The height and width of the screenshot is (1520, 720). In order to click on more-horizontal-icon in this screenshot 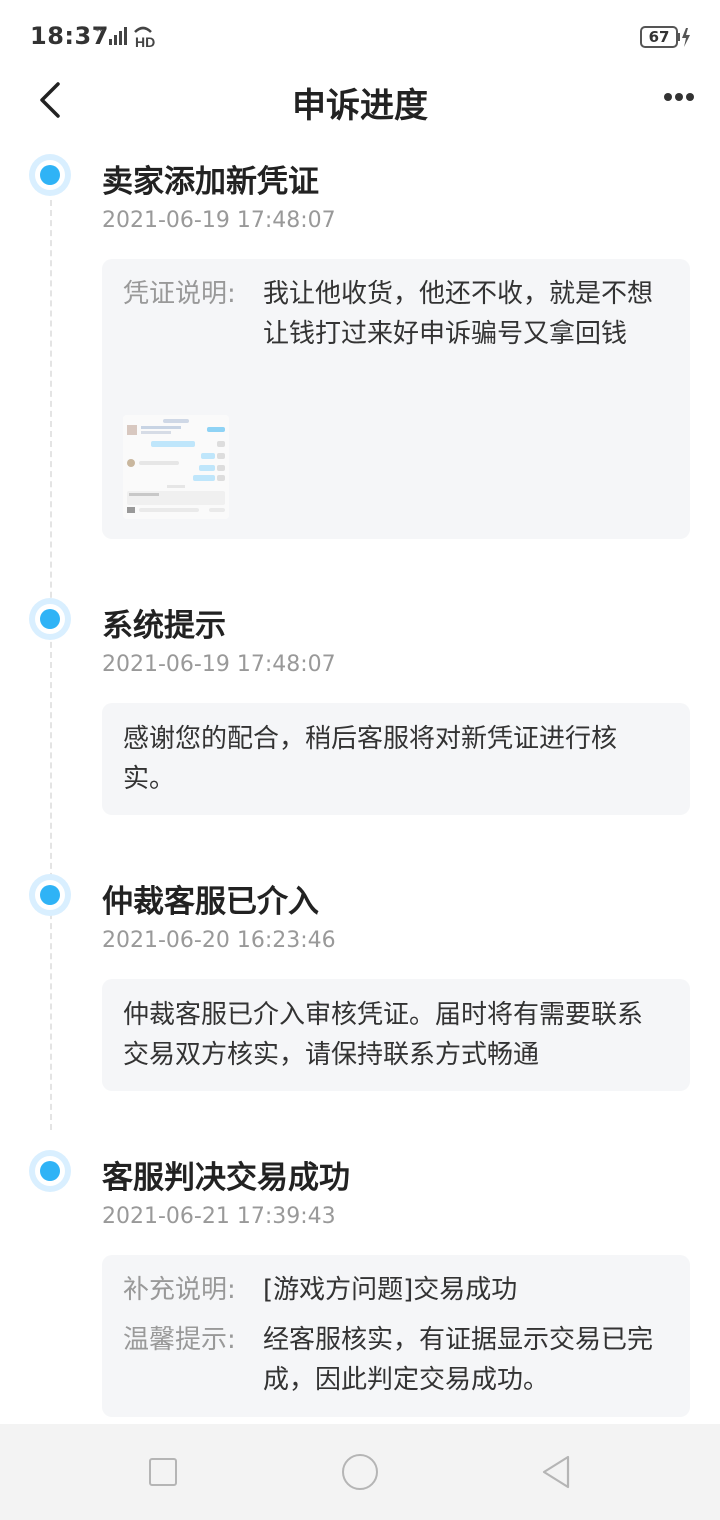, I will do `click(679, 97)`.